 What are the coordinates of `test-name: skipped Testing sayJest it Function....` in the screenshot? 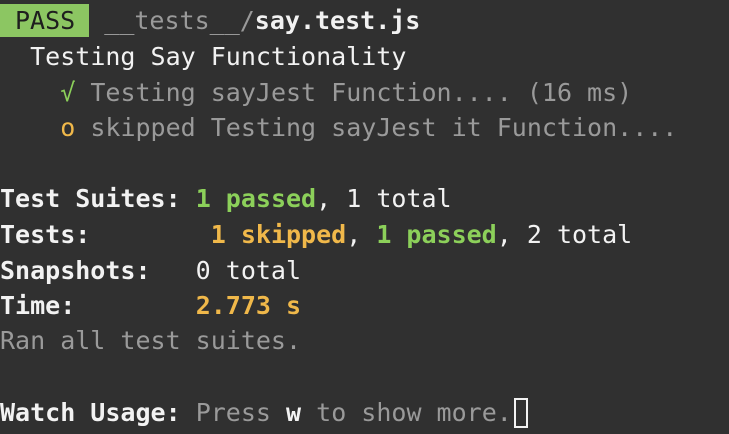 It's located at (384, 127).